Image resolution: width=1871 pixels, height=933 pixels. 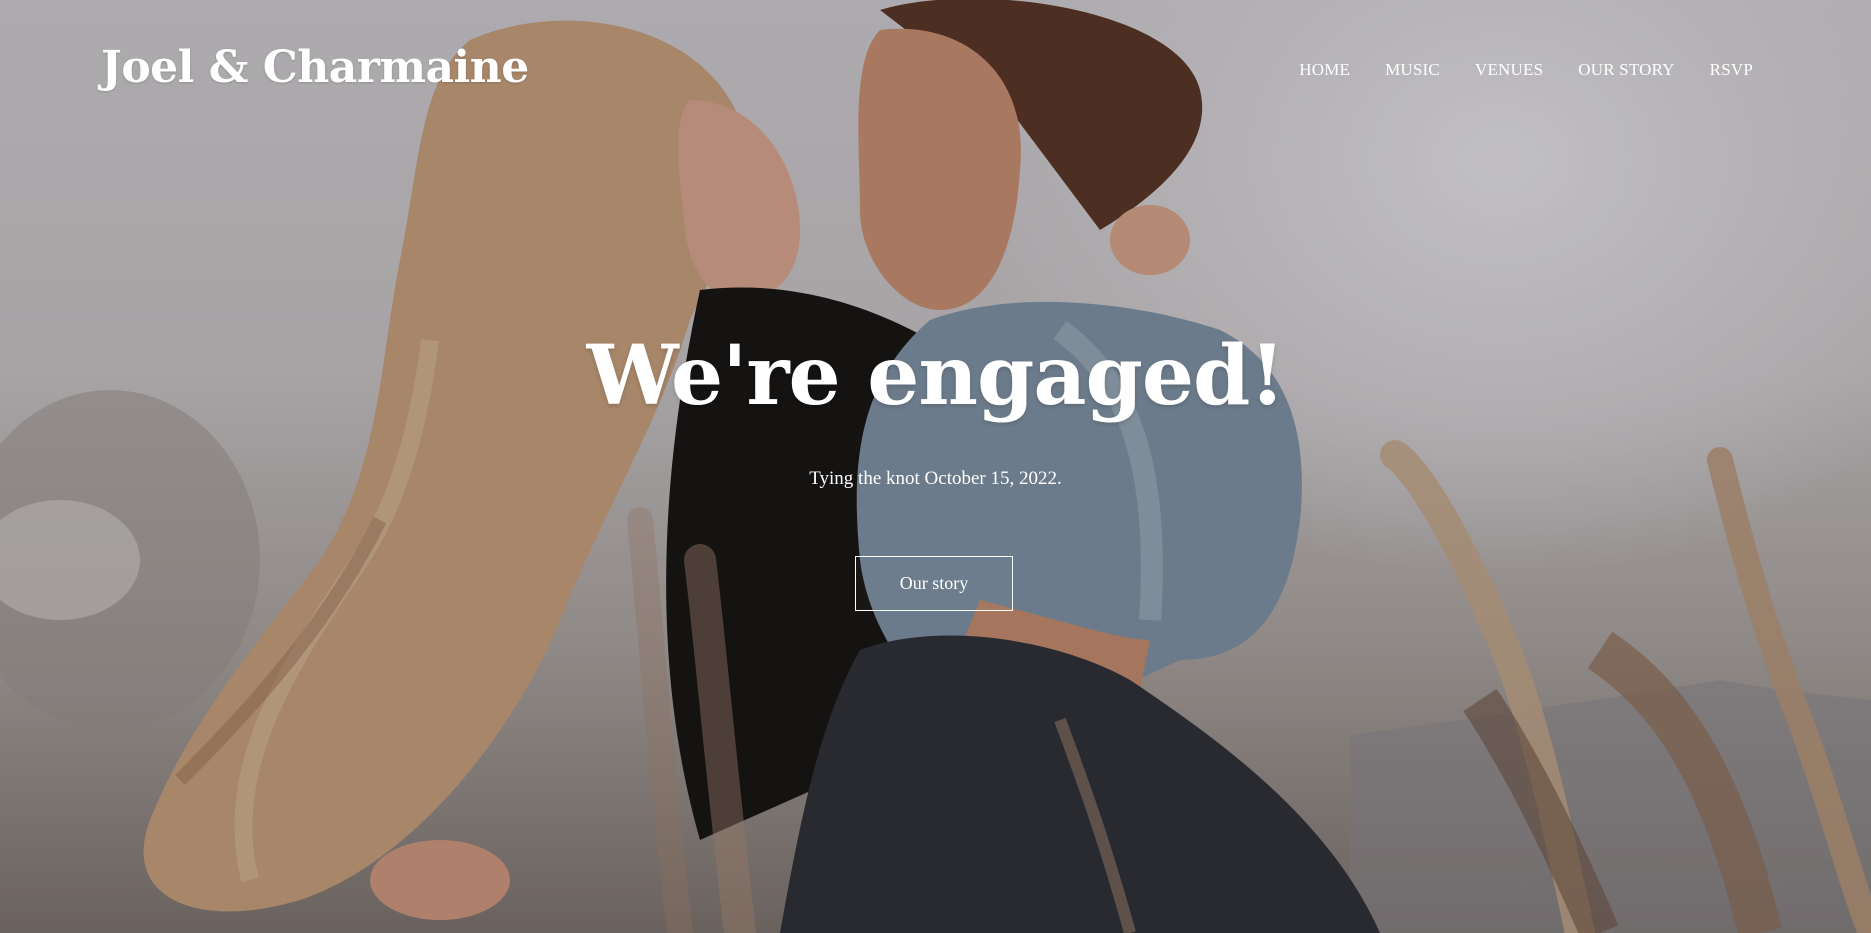 What do you see at coordinates (1731, 70) in the screenshot?
I see `nav-rsvp: RSVP` at bounding box center [1731, 70].